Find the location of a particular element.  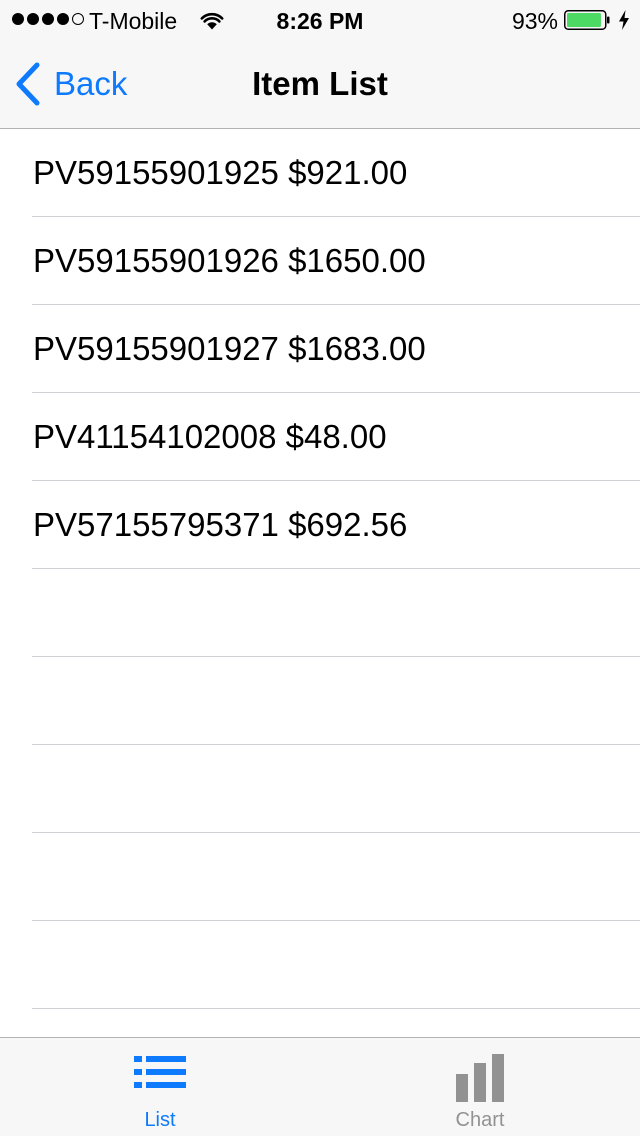

list-icon is located at coordinates (160, 1072).